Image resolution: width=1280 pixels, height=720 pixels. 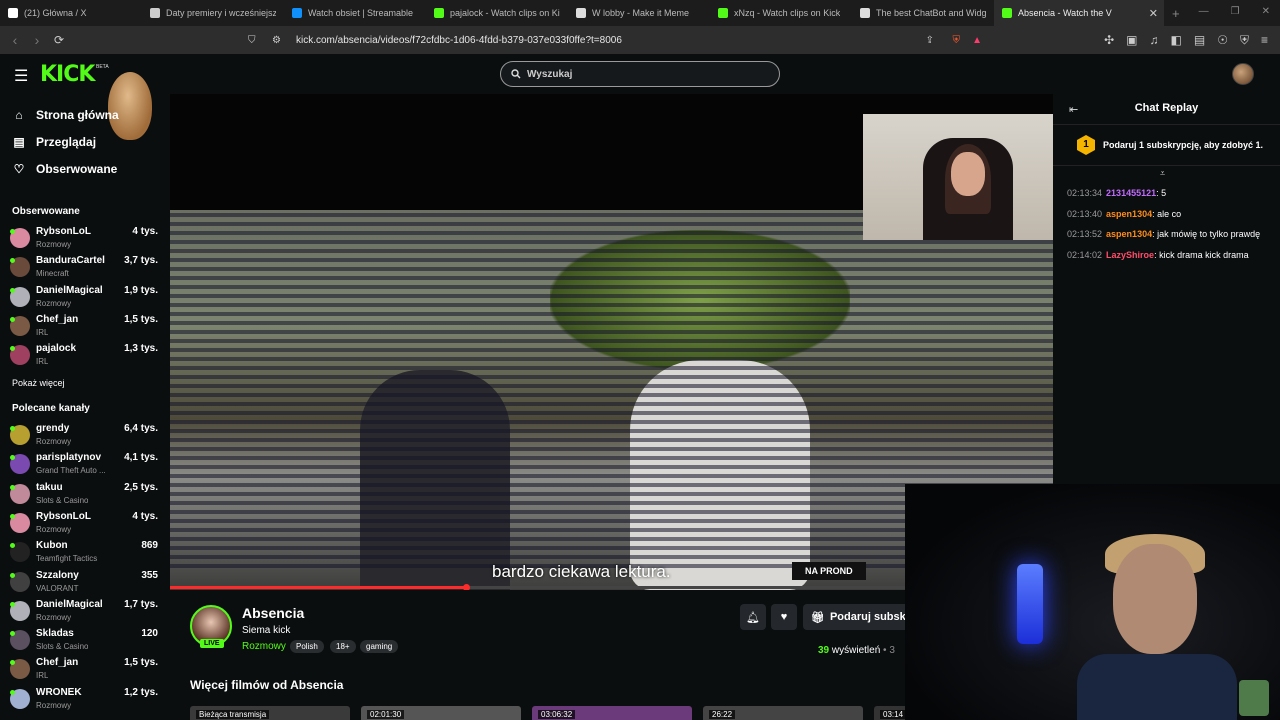 I want to click on restore-icon: ❐, so click(x=1235, y=11).